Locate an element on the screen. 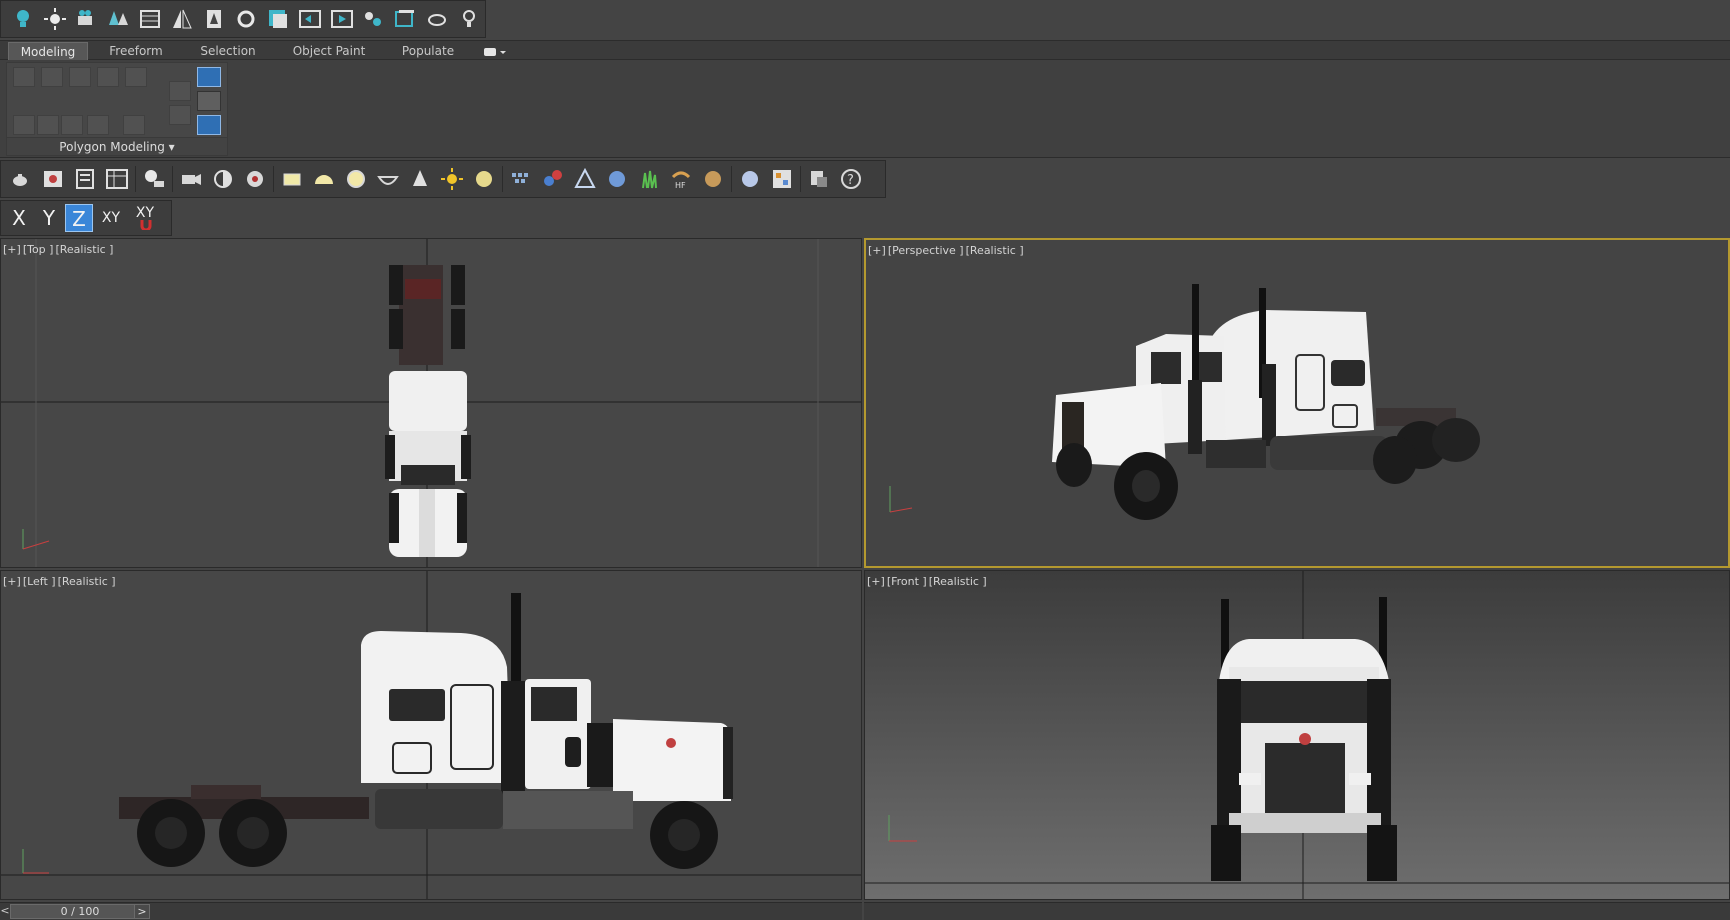 This screenshot has width=1730, height=920. tab-populate: Populate is located at coordinates (428, 51).